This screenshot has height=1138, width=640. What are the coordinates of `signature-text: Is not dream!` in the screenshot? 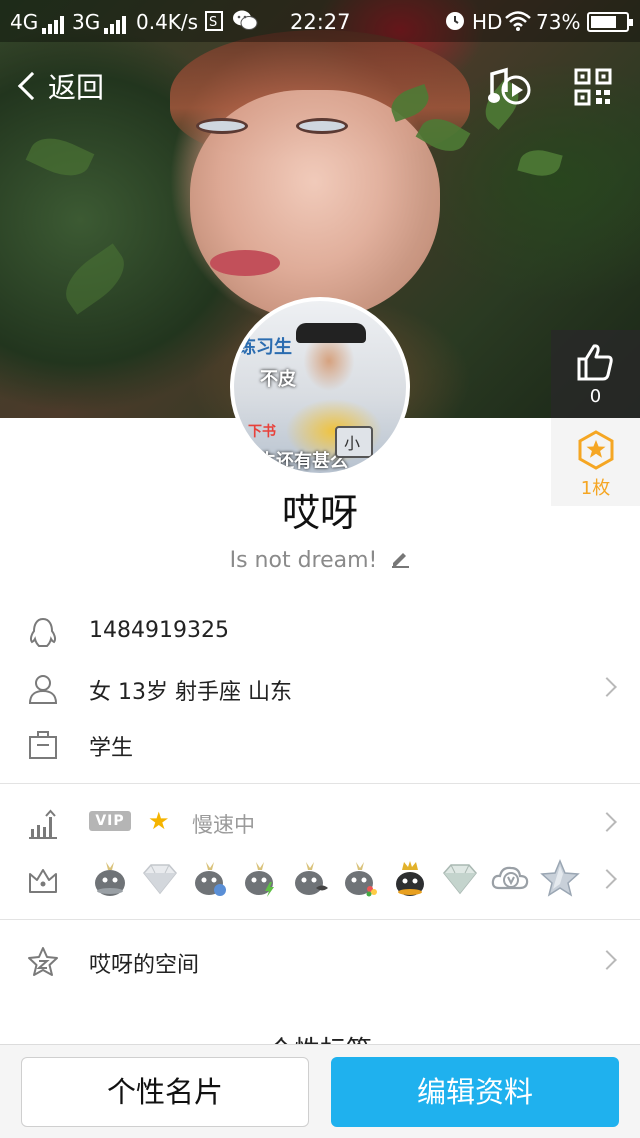 It's located at (303, 560).